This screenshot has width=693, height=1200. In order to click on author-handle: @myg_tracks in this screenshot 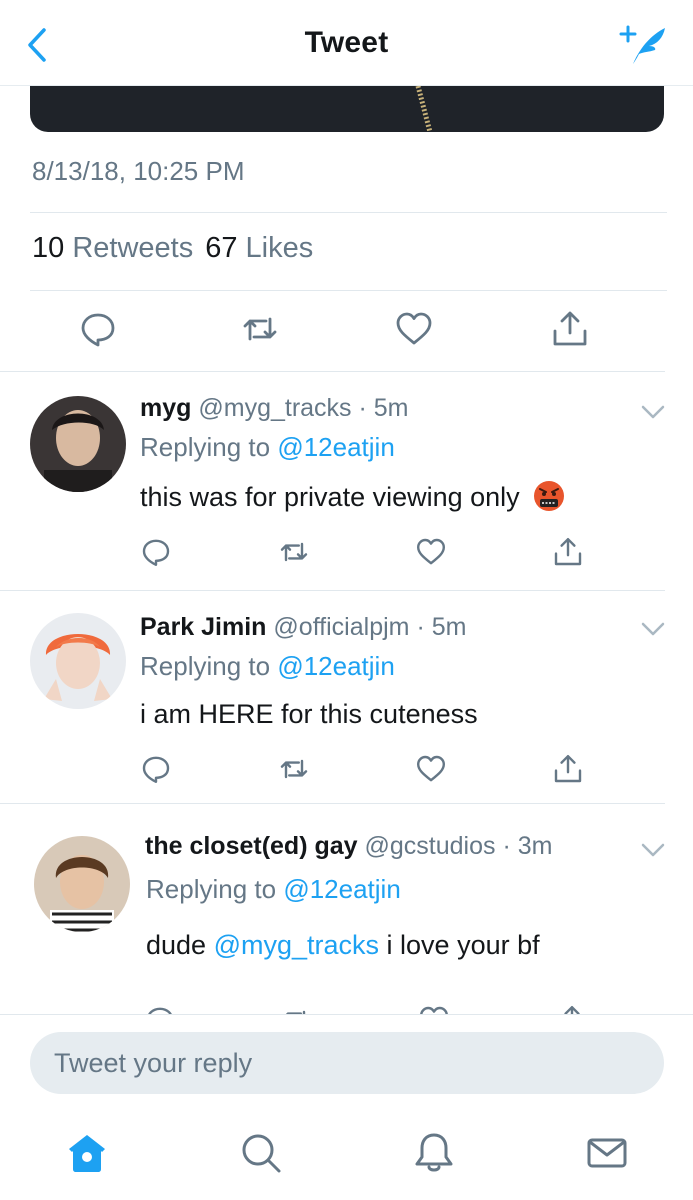, I will do `click(274, 408)`.